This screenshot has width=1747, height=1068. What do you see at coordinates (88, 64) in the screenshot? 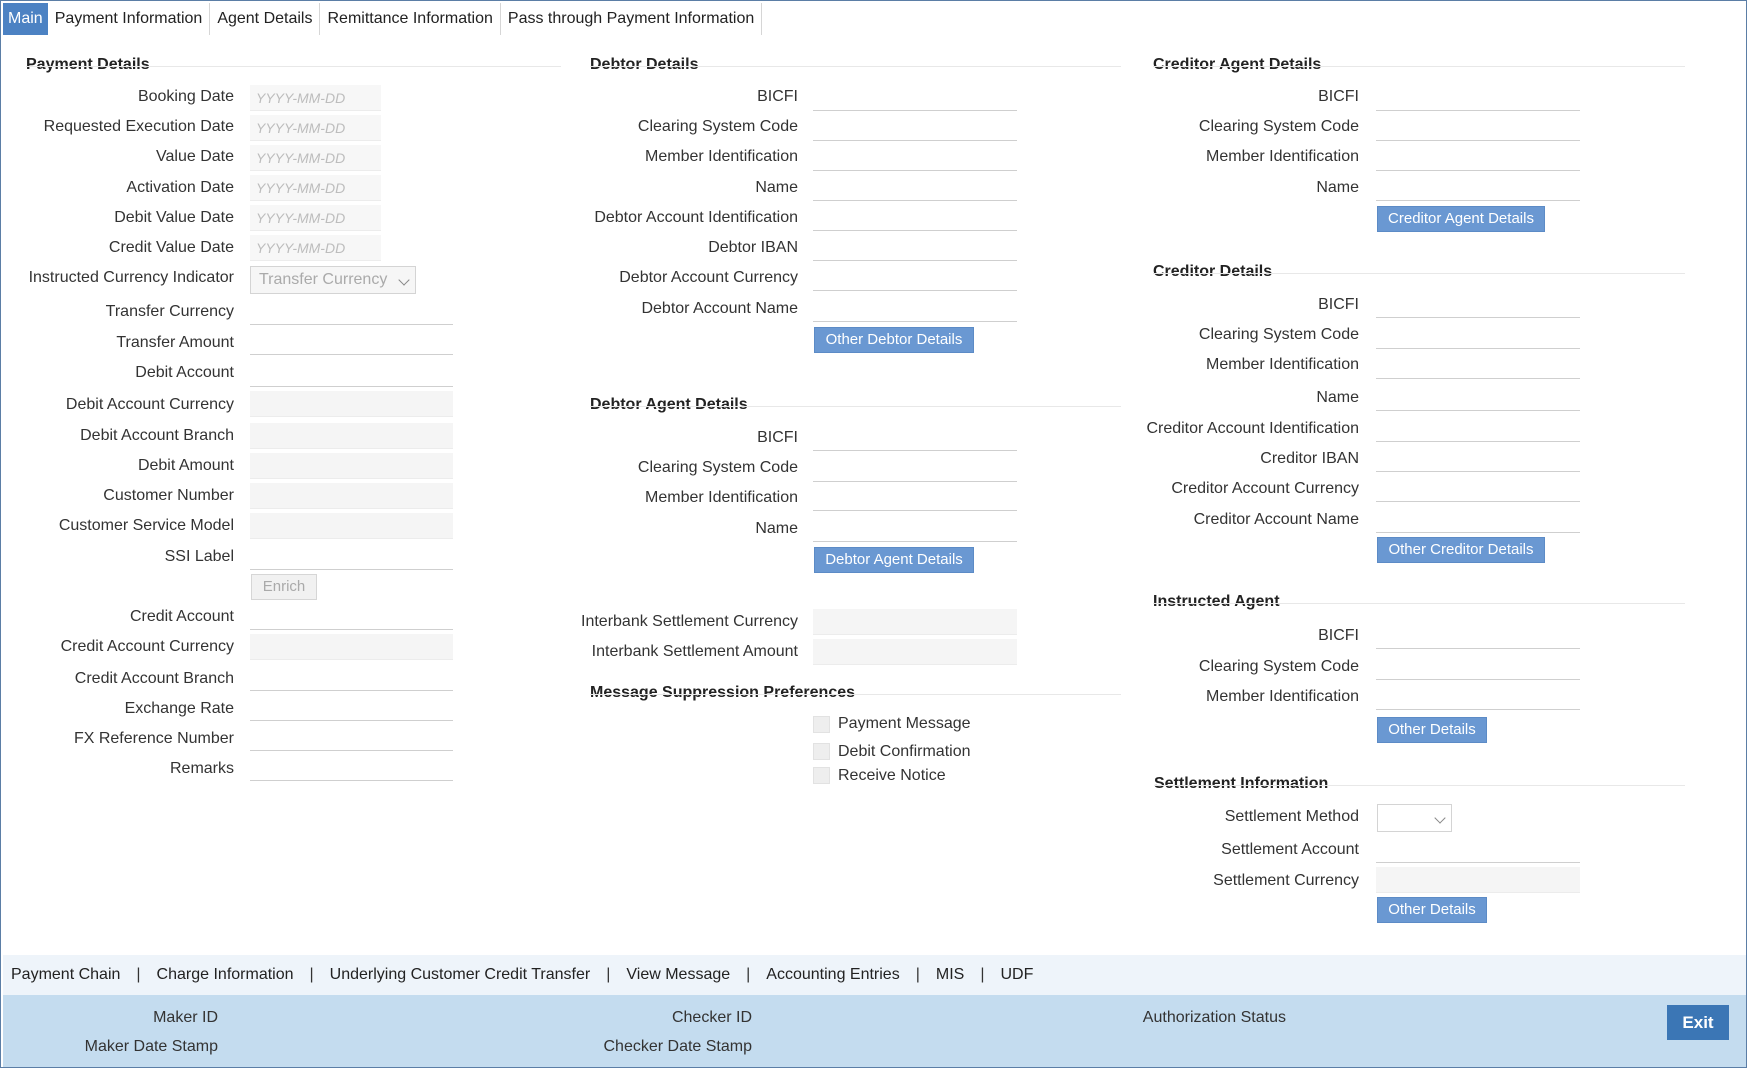
I see `payment-details-title: Payment Details` at bounding box center [88, 64].